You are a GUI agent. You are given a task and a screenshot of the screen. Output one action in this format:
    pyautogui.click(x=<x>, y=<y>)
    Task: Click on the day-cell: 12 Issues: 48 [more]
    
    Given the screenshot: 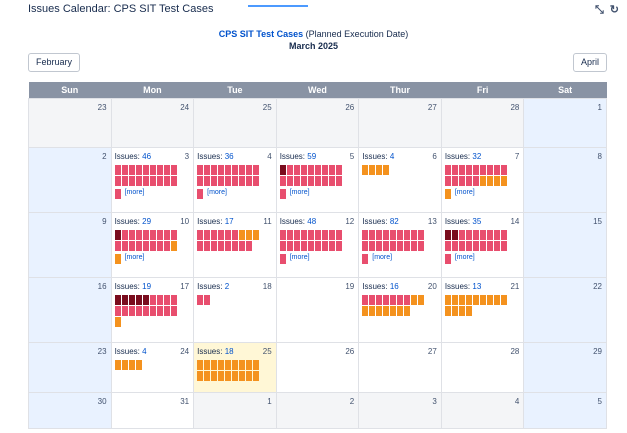 What is the action you would take?
    pyautogui.click(x=317, y=245)
    